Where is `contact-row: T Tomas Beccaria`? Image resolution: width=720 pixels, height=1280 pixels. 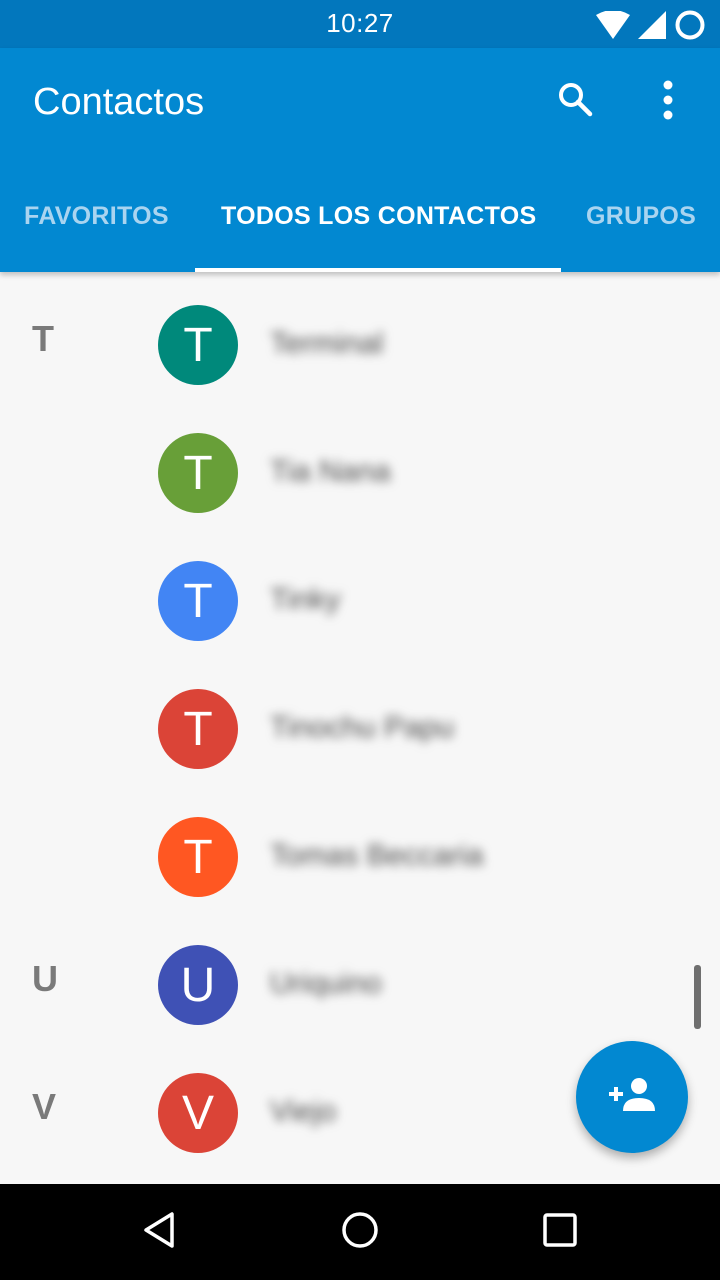 contact-row: T Tomas Beccaria is located at coordinates (360, 848).